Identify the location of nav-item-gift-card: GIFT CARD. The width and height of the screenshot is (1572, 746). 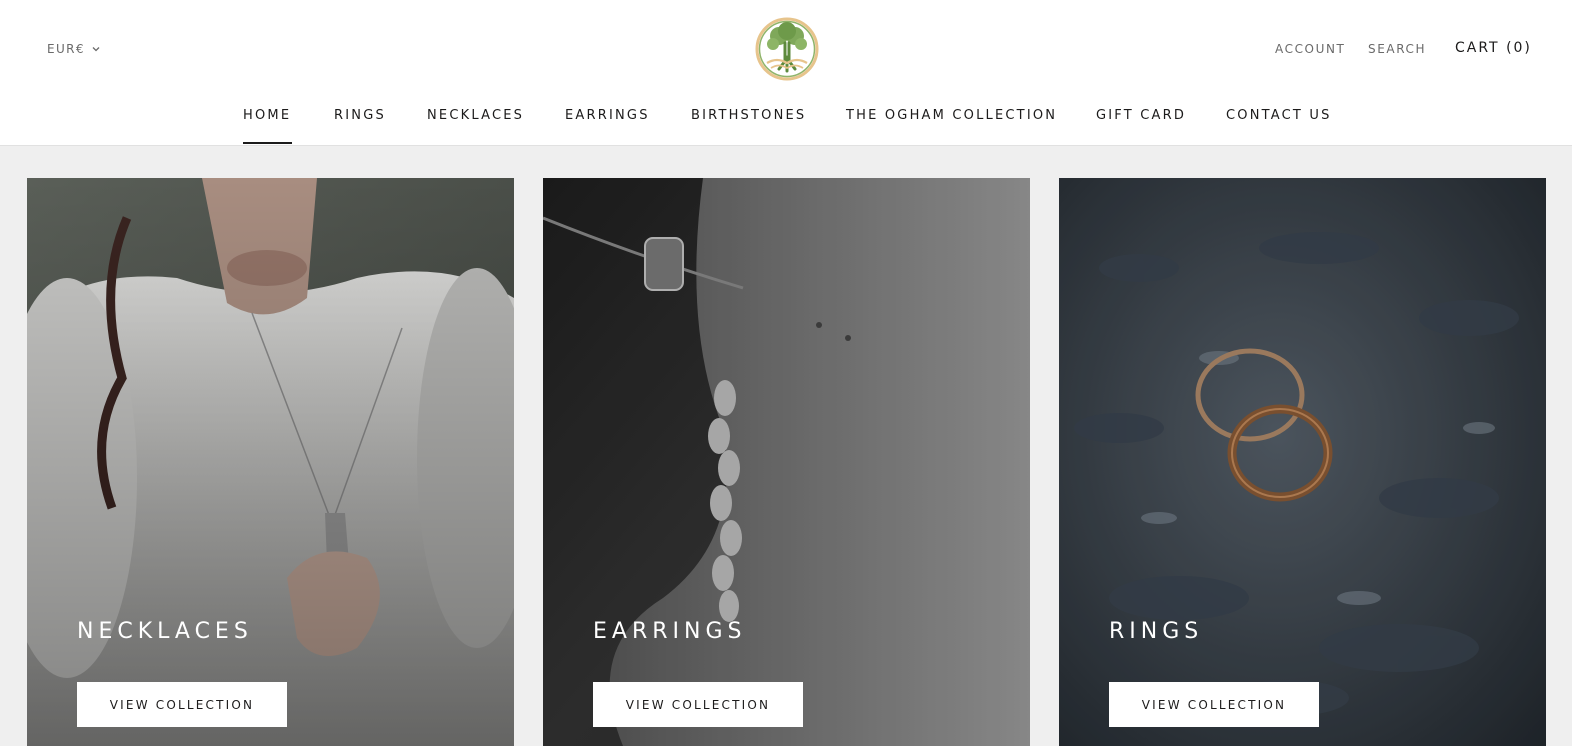
(1141, 115).